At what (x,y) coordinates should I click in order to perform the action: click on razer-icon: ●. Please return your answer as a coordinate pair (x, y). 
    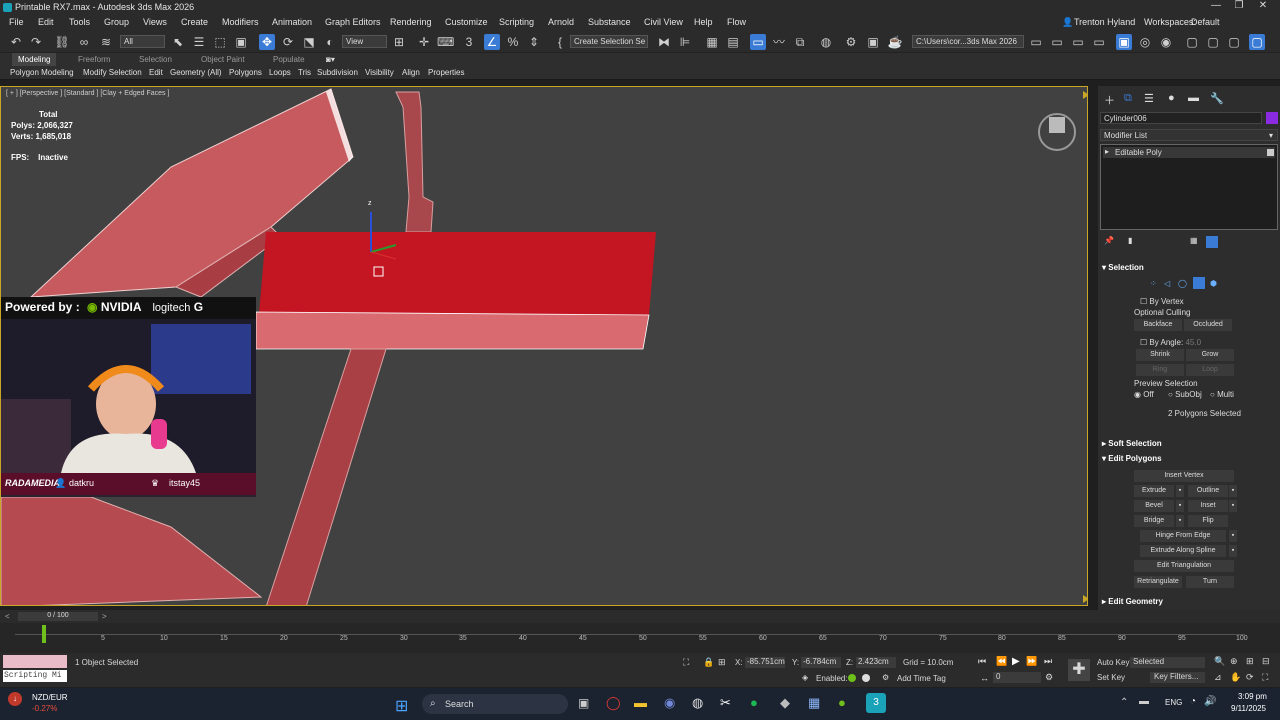
    Looking at the image, I should click on (842, 702).